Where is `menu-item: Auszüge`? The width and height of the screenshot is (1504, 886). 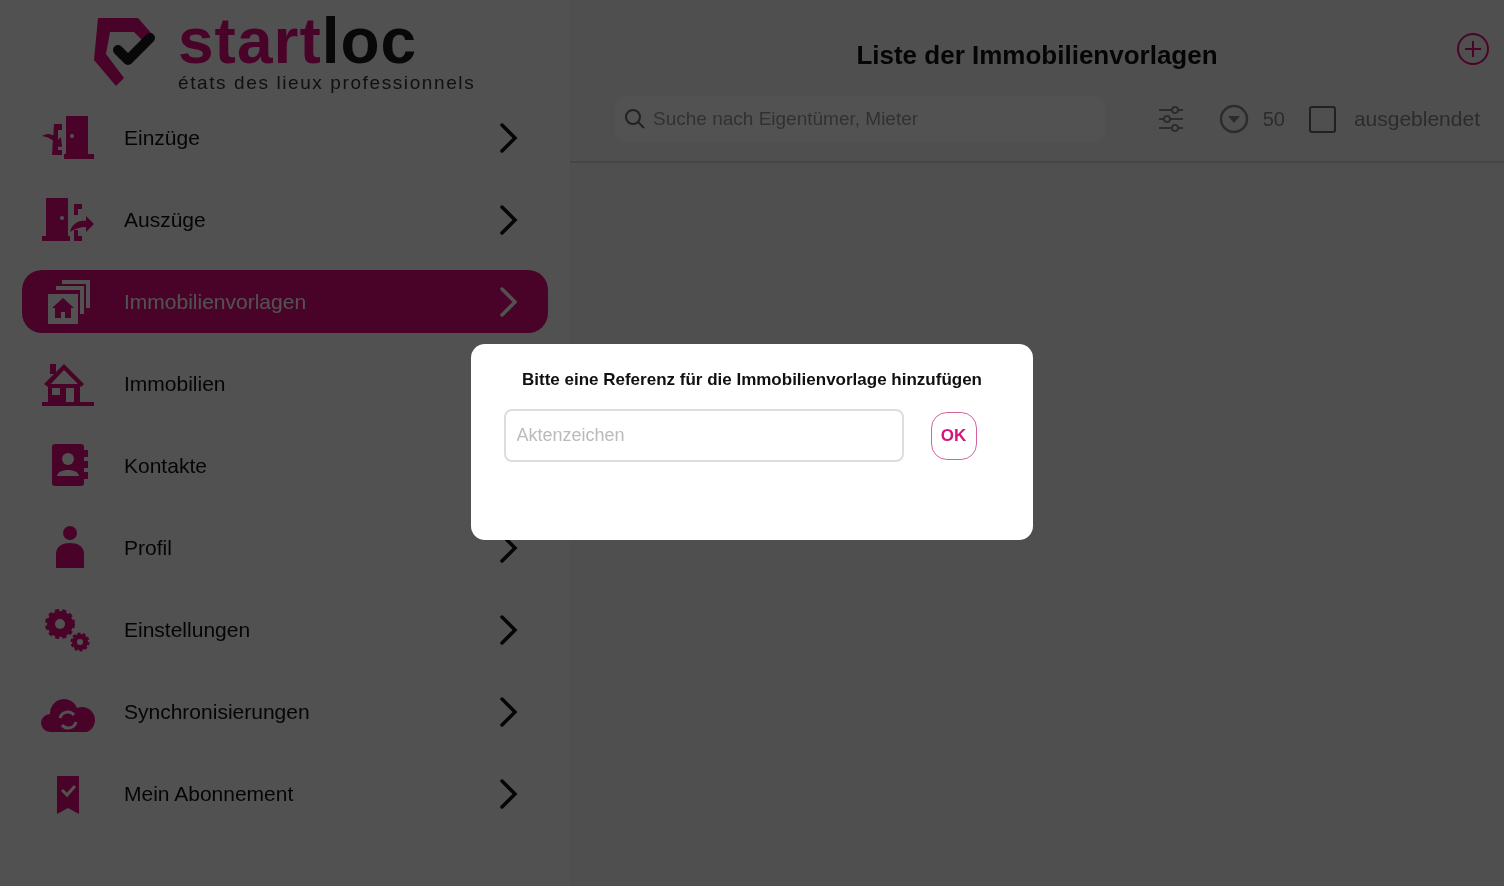 menu-item: Auszüge is located at coordinates (311, 219).